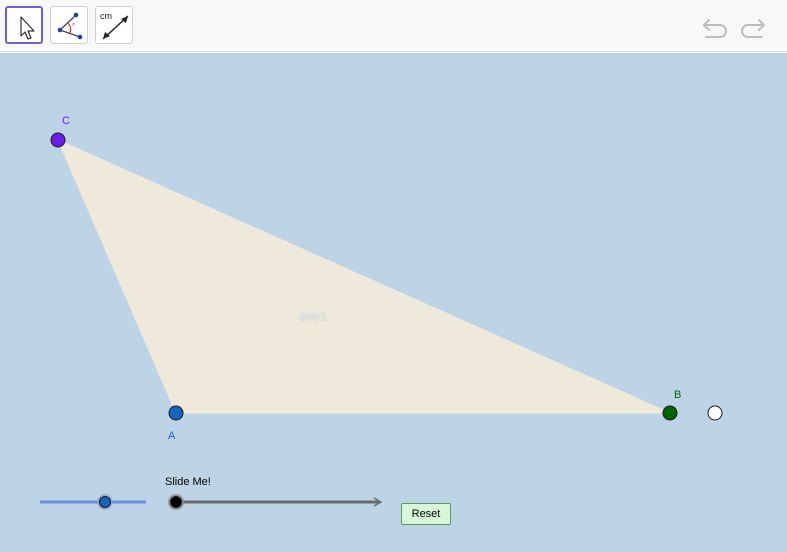  Describe the element at coordinates (426, 514) in the screenshot. I see `reset-button: Reset` at that location.